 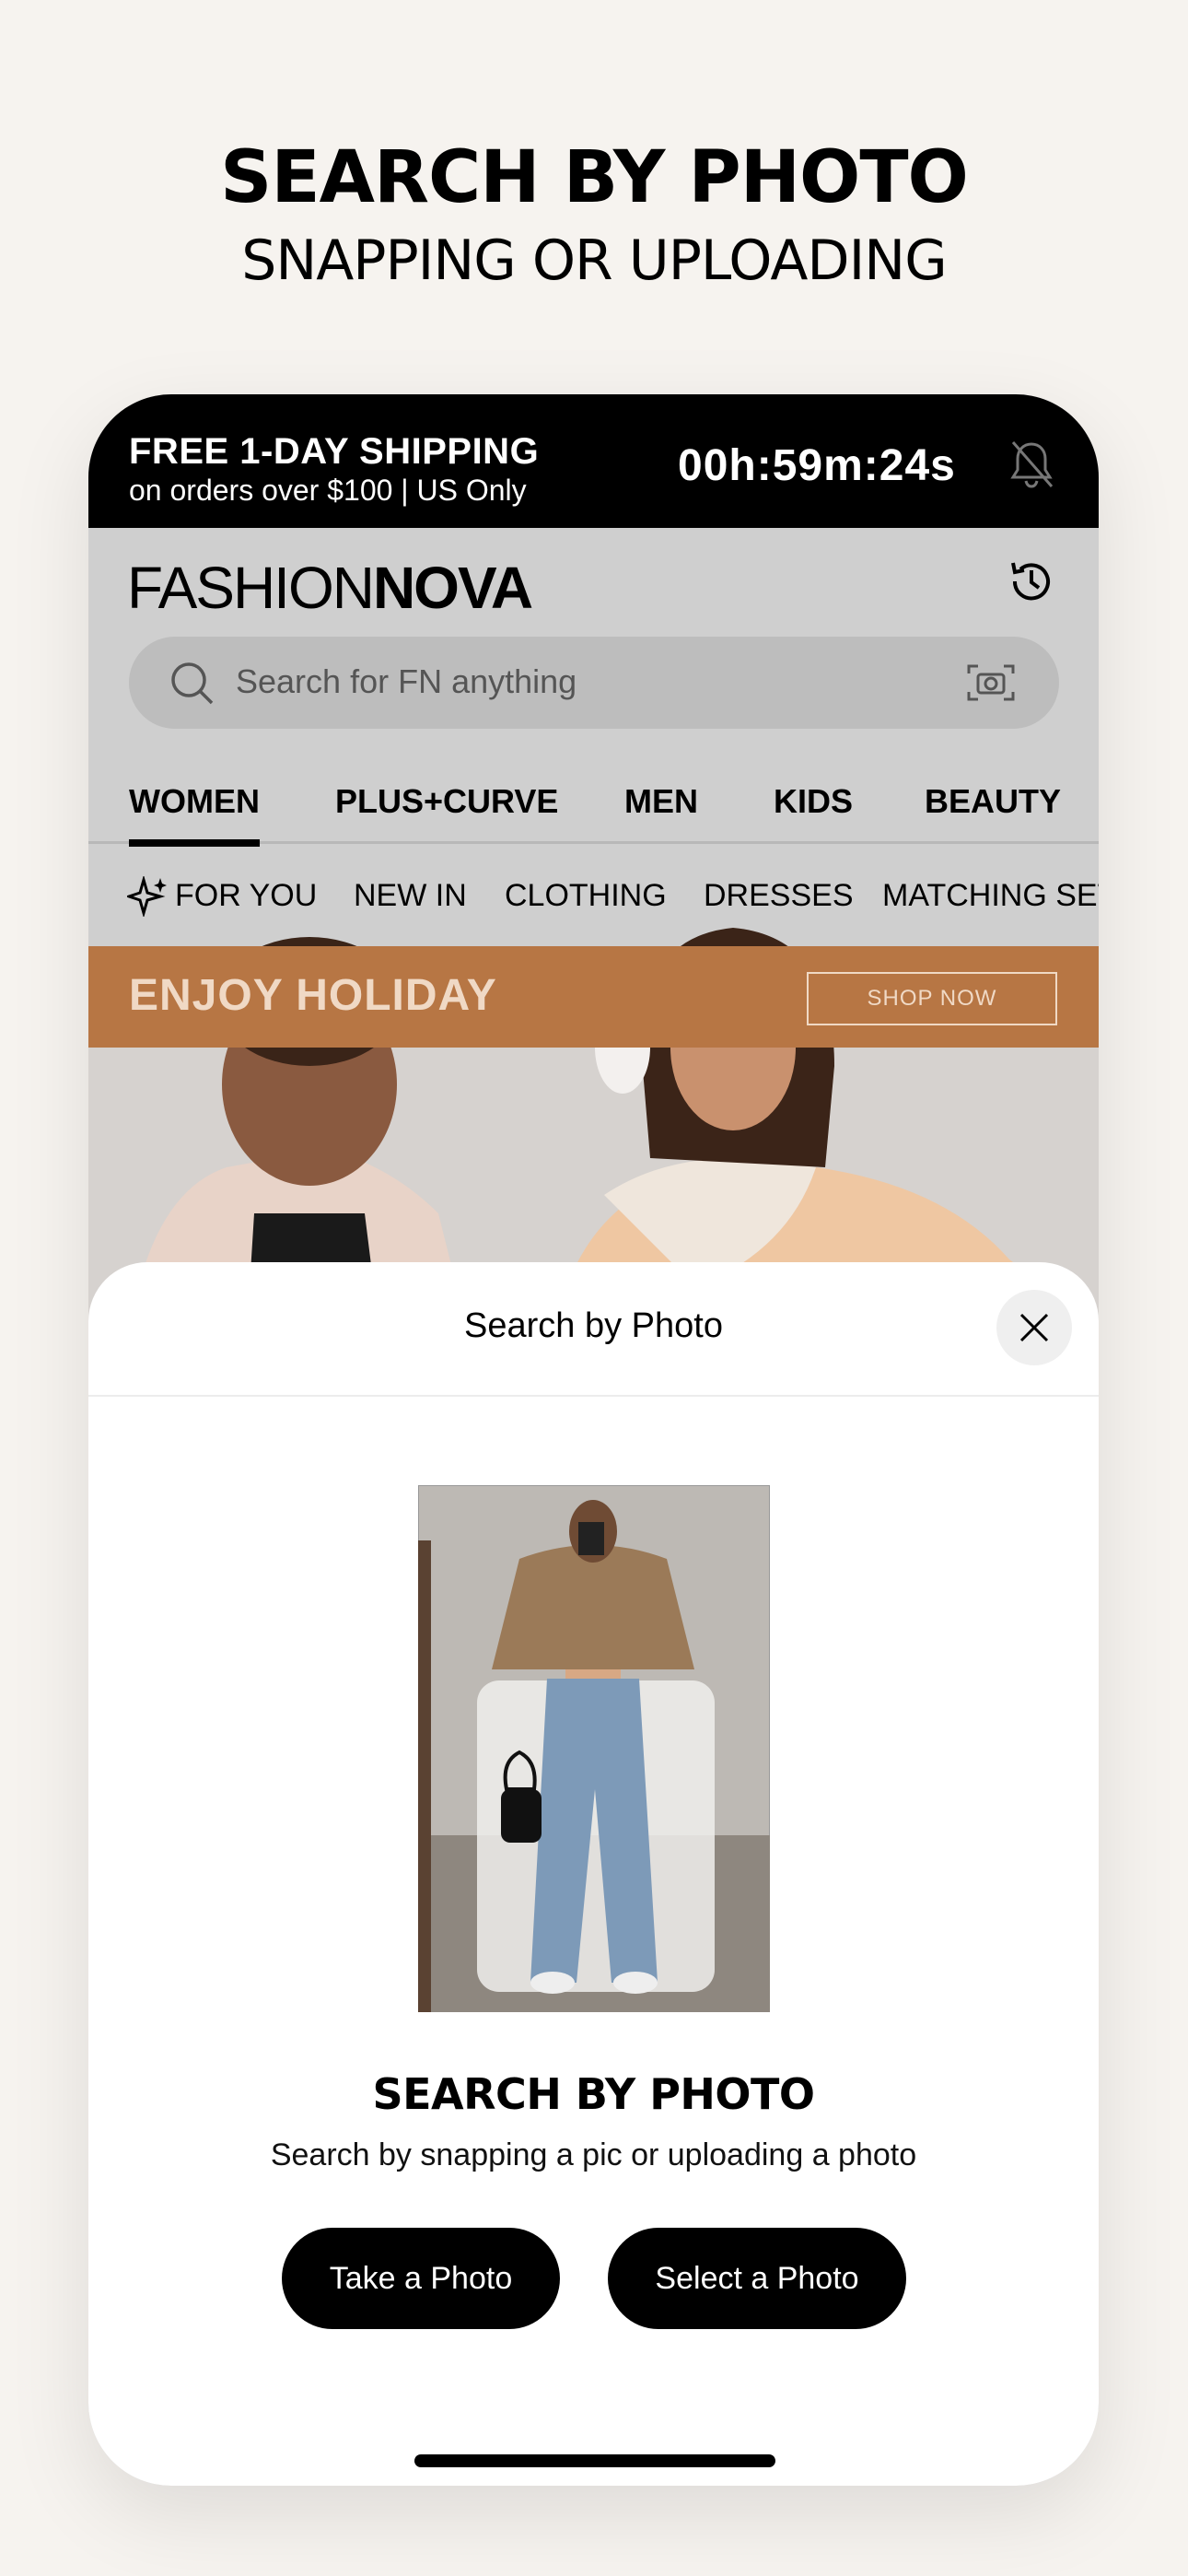 What do you see at coordinates (406, 681) in the screenshot?
I see `search-input: Search for FN anything` at bounding box center [406, 681].